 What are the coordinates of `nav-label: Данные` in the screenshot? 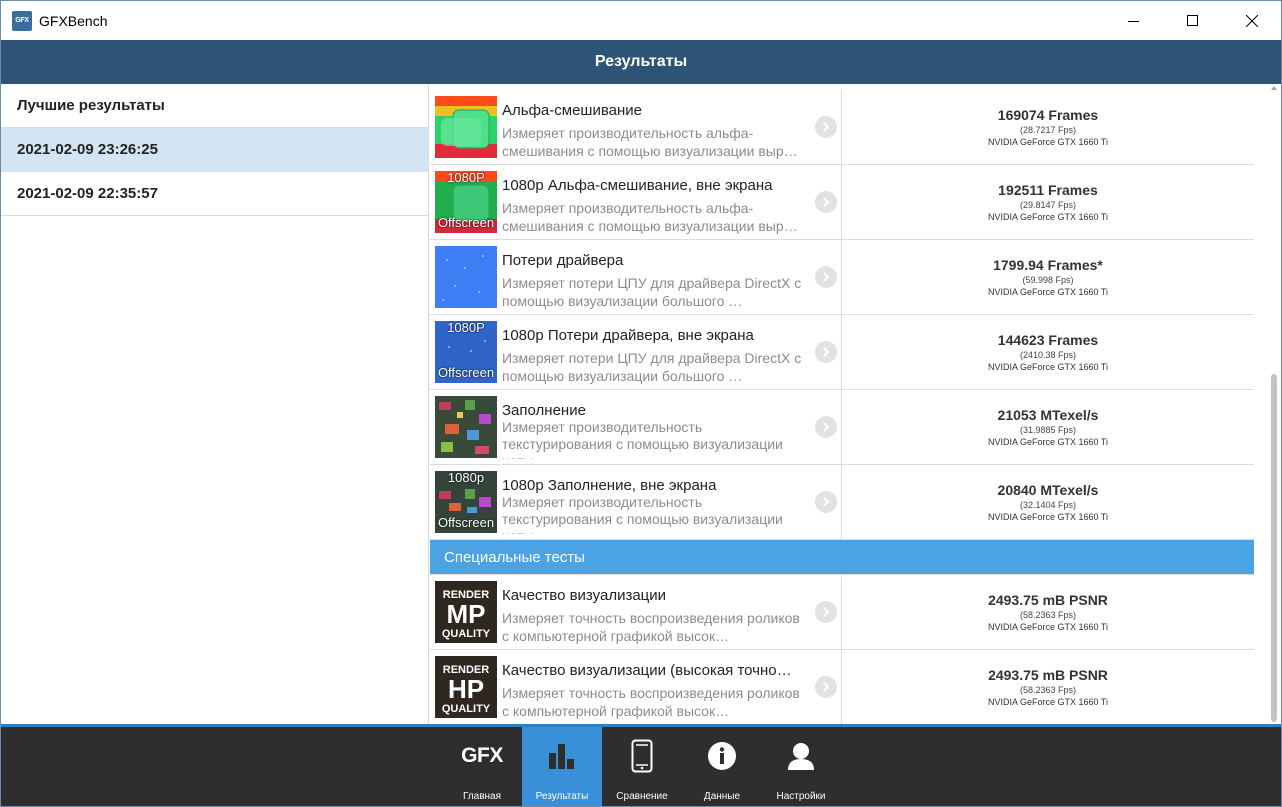 It's located at (722, 796).